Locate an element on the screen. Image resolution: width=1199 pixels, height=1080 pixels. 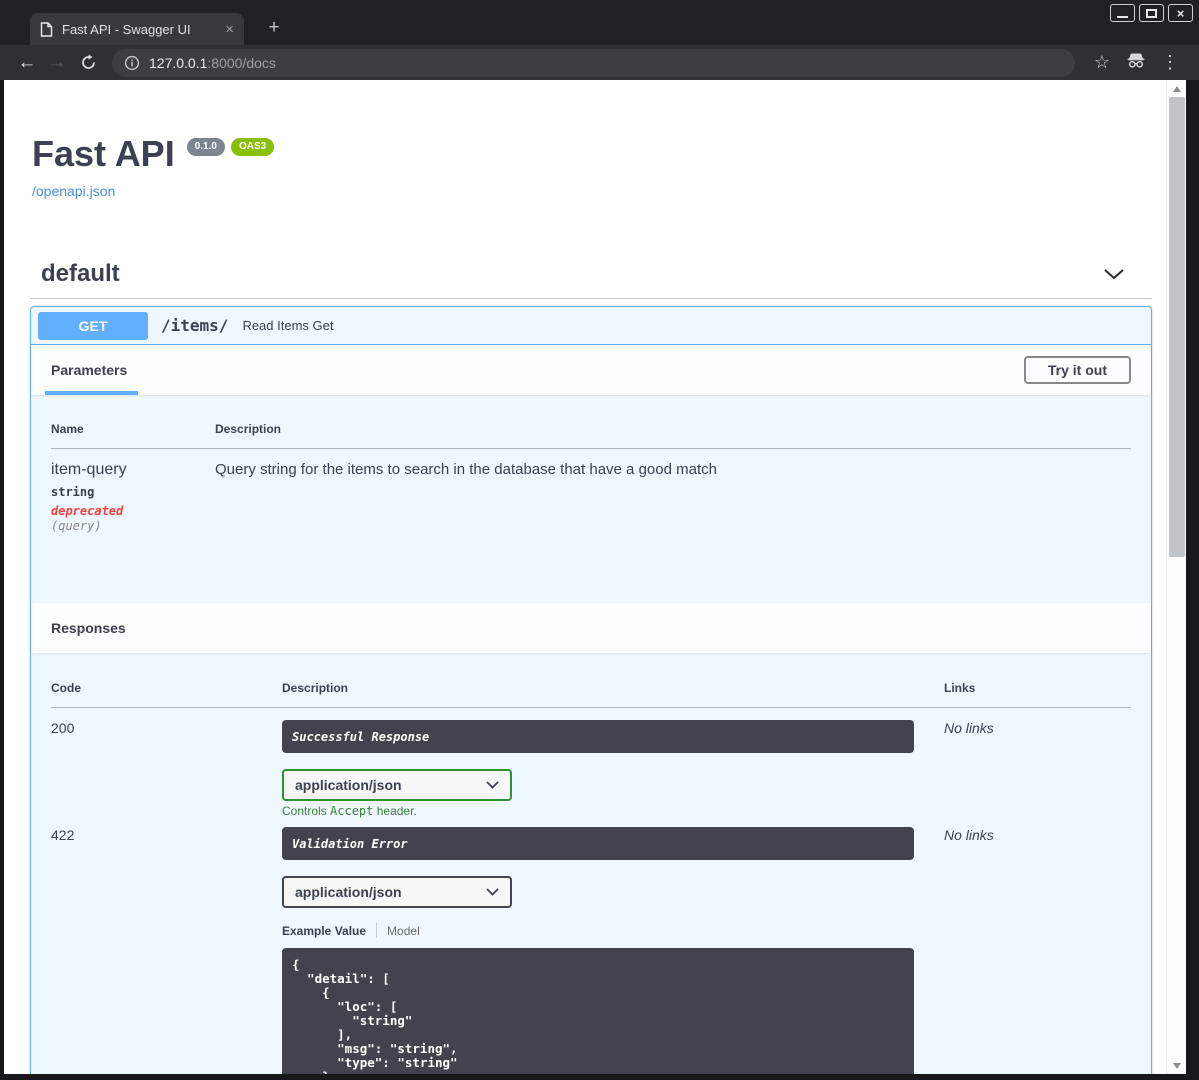
api-info: Fast API 0.1.0 OAS3 /openapi.json is located at coordinates (592, 167).